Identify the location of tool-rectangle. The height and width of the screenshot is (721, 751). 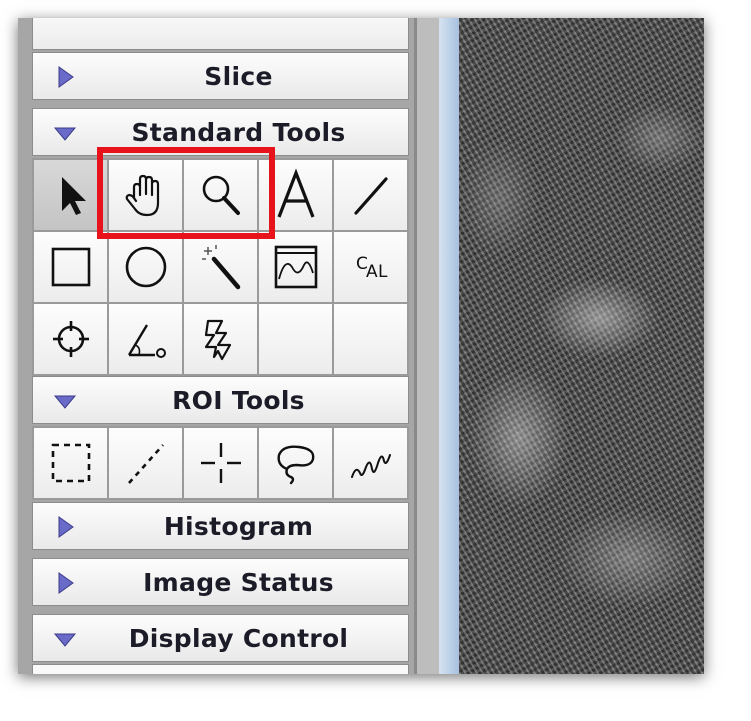
(70, 267).